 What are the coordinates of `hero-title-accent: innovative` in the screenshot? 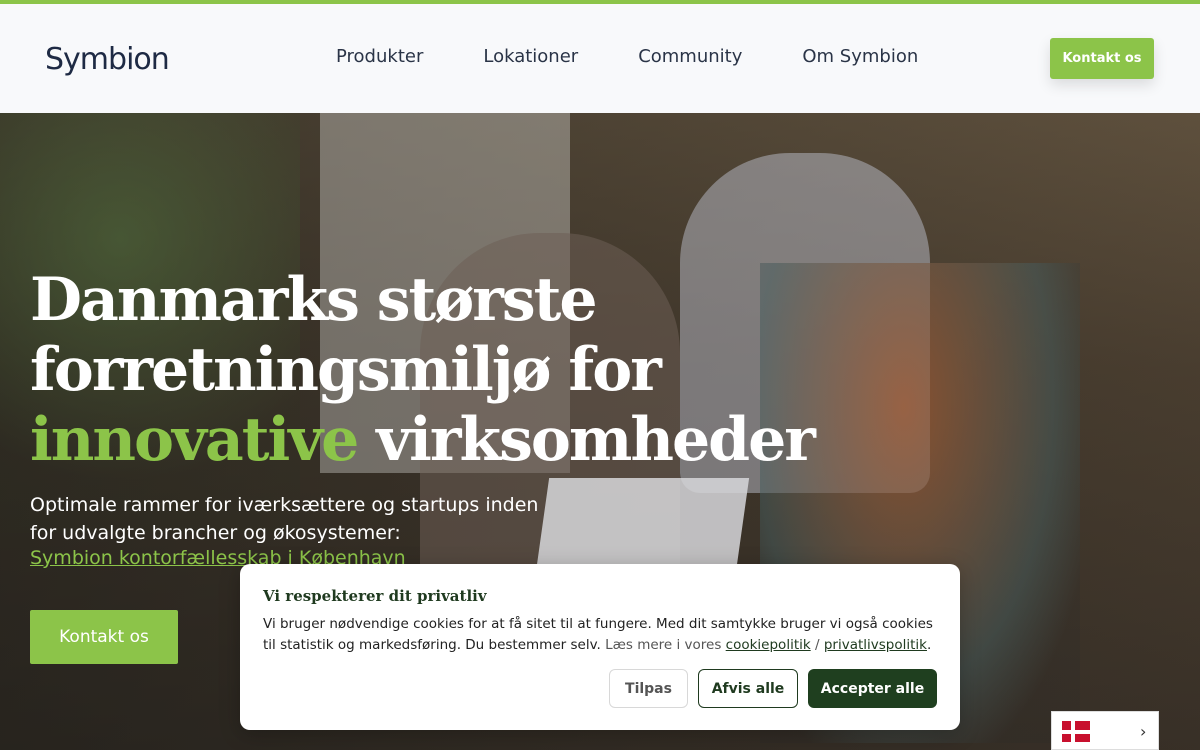 It's located at (194, 440).